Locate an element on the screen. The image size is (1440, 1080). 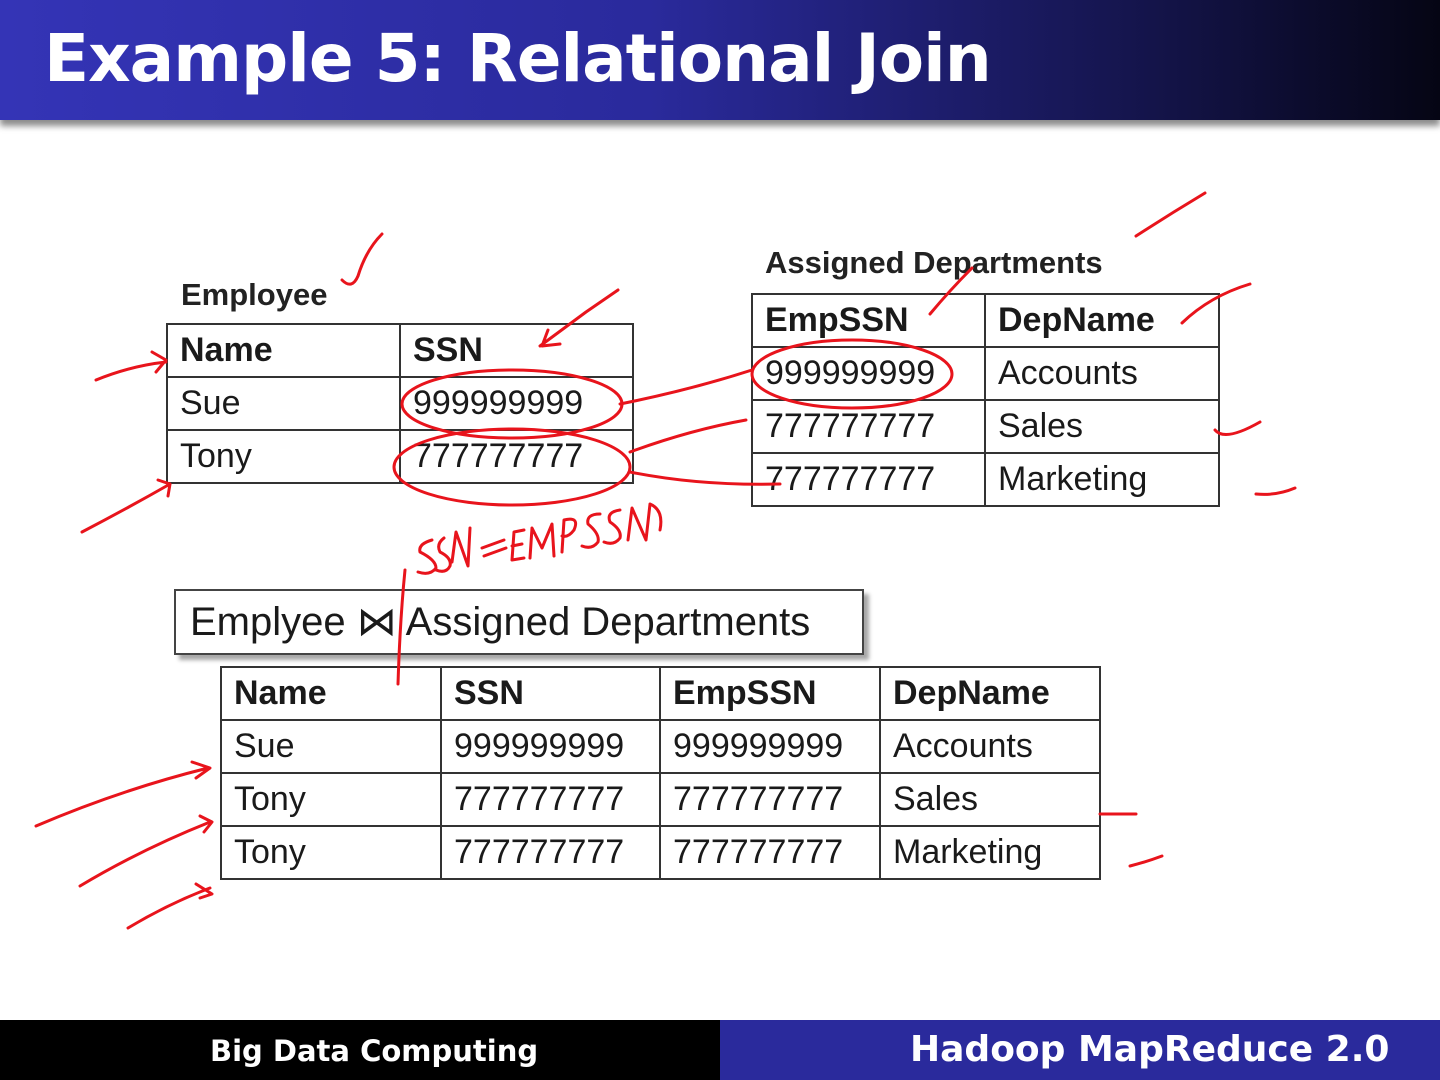
arrow-tony-sales-row is located at coordinates (146, 851).